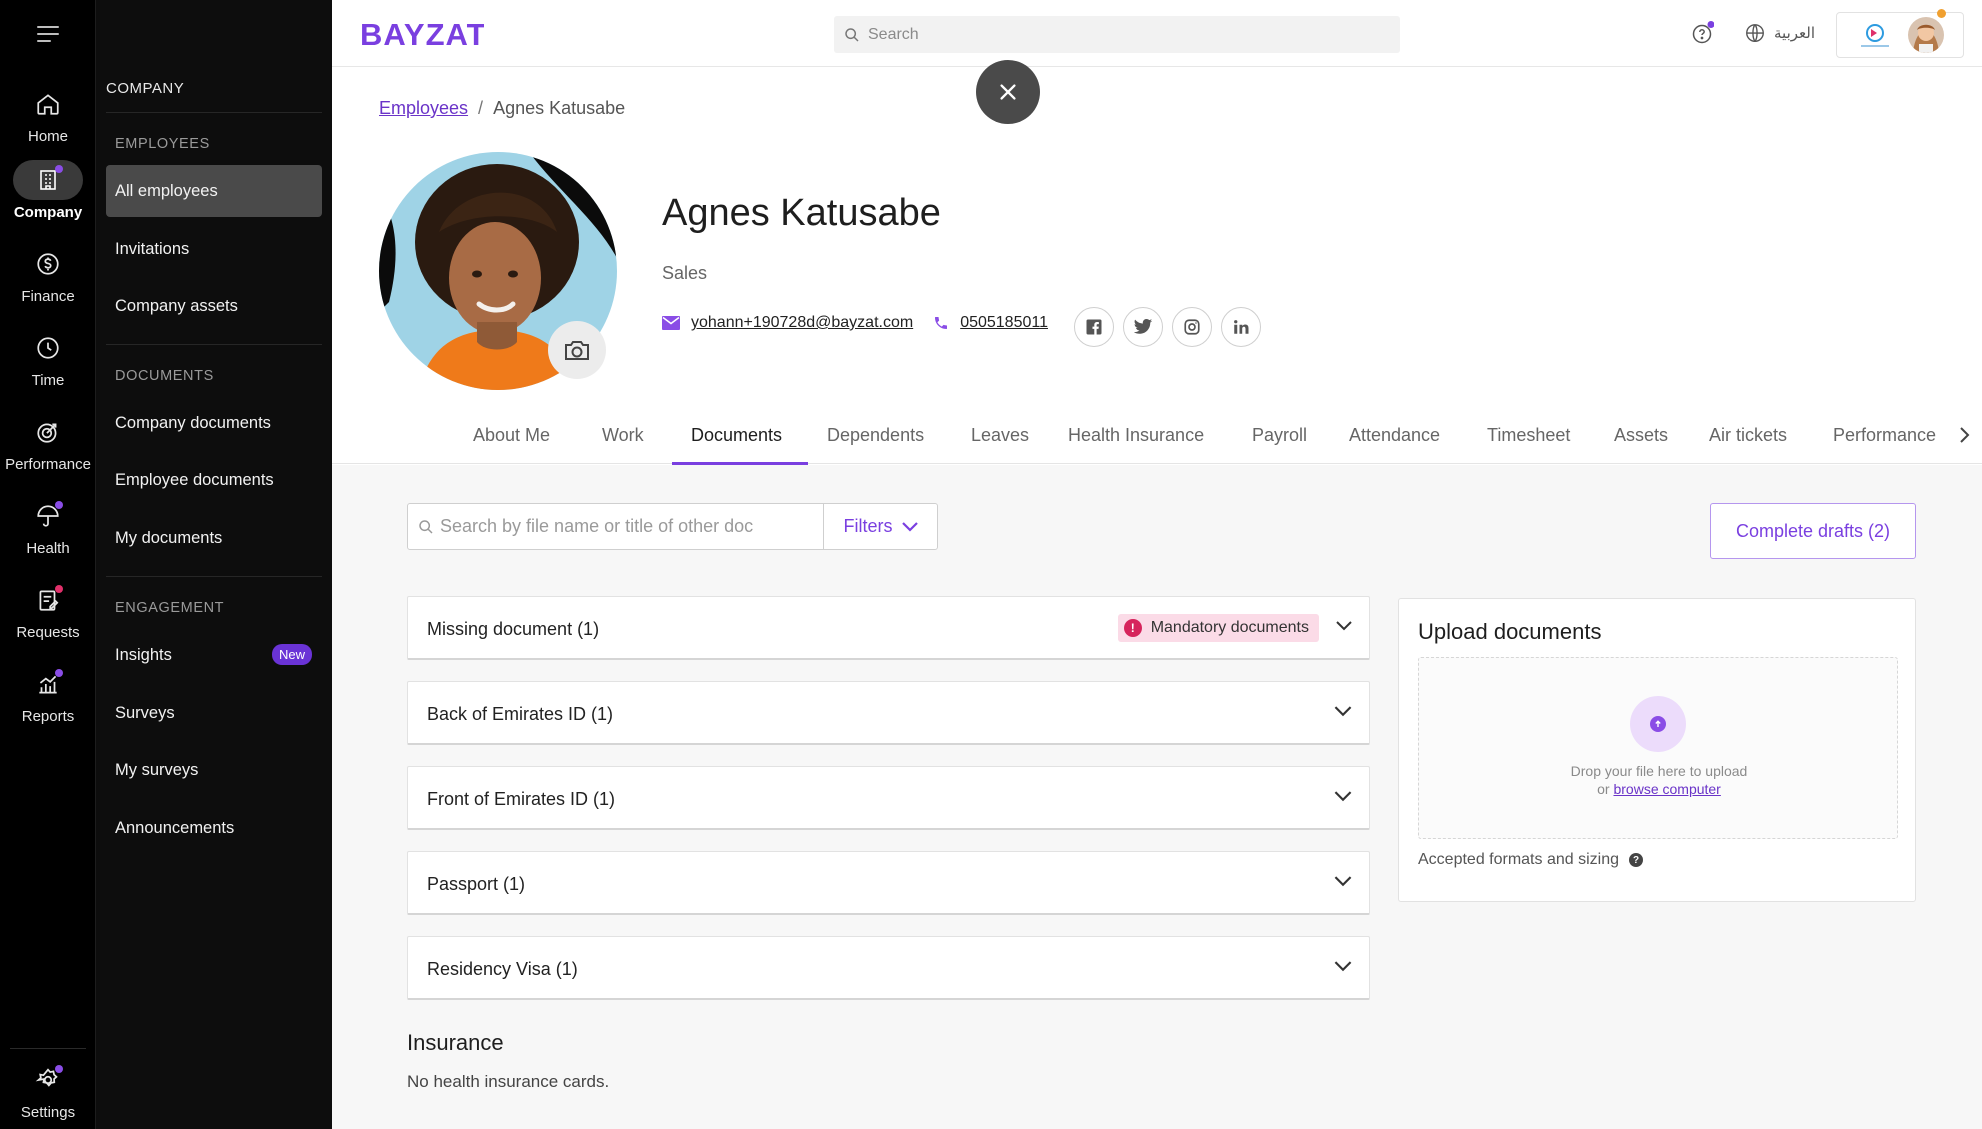 The height and width of the screenshot is (1129, 1982). Describe the element at coordinates (1528, 435) in the screenshot. I see `tab-timesheet: Timesheet` at that location.